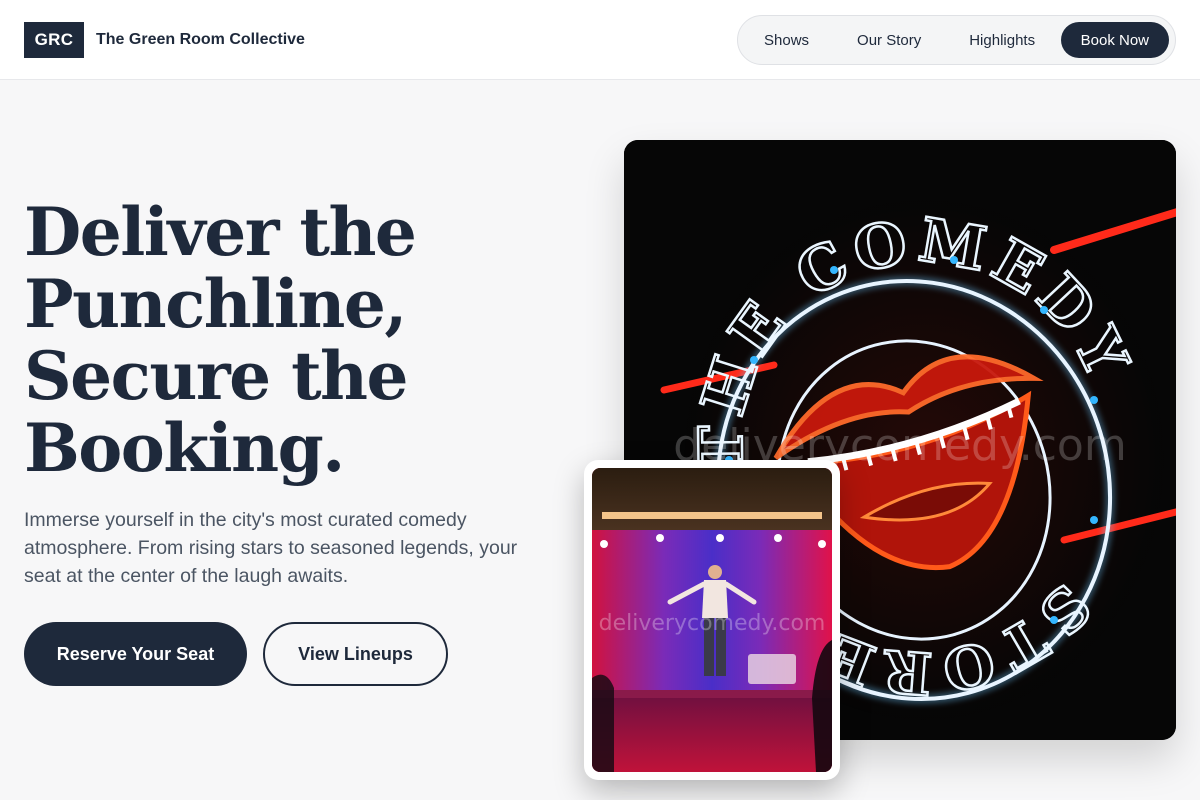 Image resolution: width=1200 pixels, height=800 pixels. What do you see at coordinates (603, 723) in the screenshot?
I see `audience-silhouette` at bounding box center [603, 723].